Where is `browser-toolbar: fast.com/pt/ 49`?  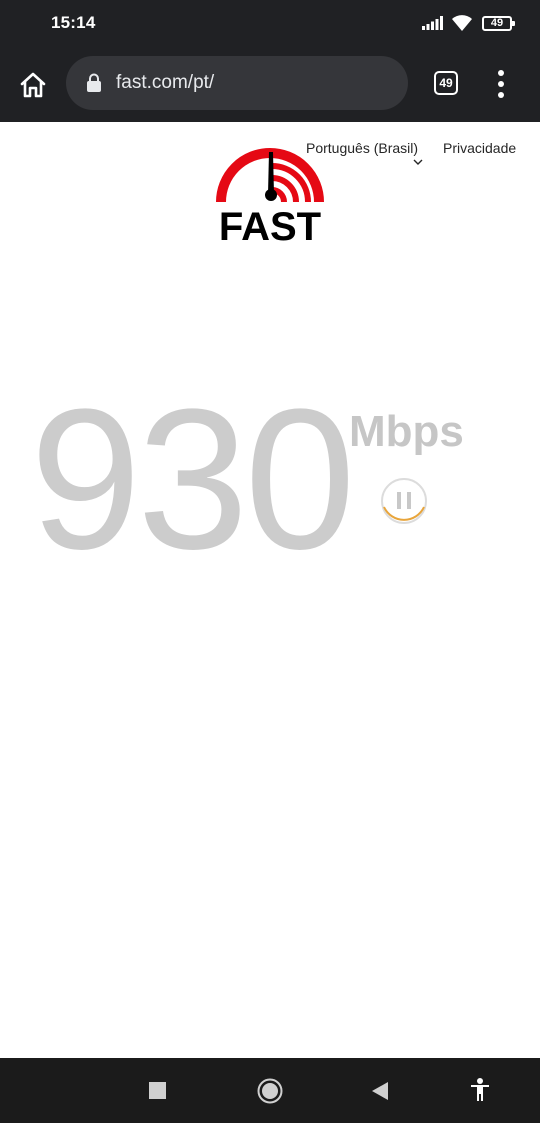
browser-toolbar: fast.com/pt/ 49 is located at coordinates (270, 84).